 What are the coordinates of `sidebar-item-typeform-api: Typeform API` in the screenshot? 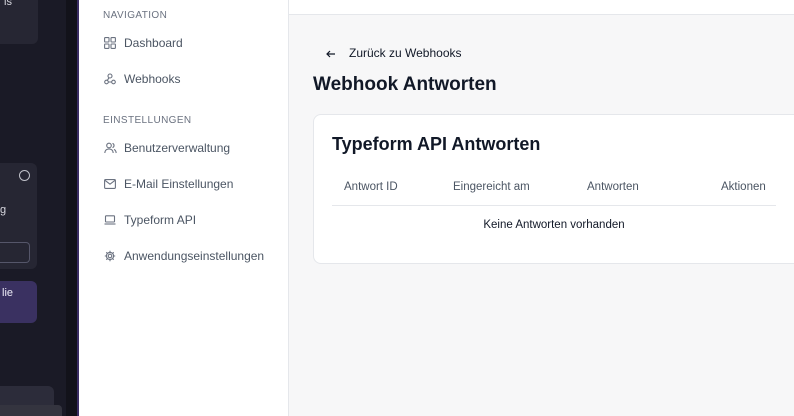 It's located at (149, 220).